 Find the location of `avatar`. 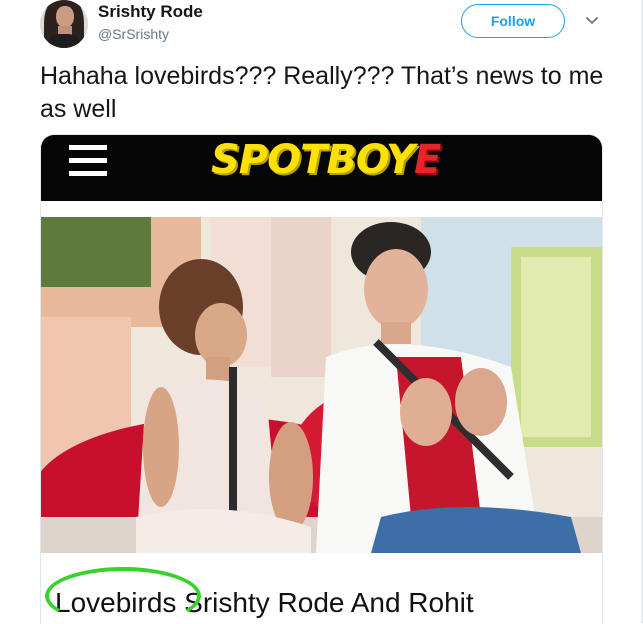

avatar is located at coordinates (64, 24).